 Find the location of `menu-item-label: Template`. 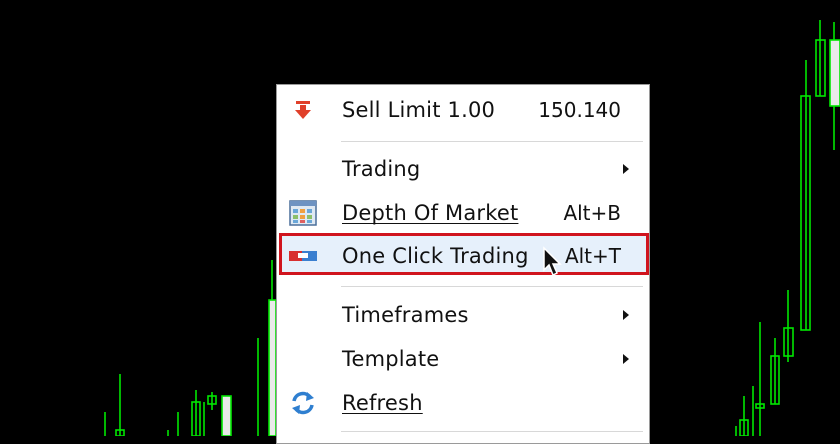

menu-item-label: Template is located at coordinates (391, 359).